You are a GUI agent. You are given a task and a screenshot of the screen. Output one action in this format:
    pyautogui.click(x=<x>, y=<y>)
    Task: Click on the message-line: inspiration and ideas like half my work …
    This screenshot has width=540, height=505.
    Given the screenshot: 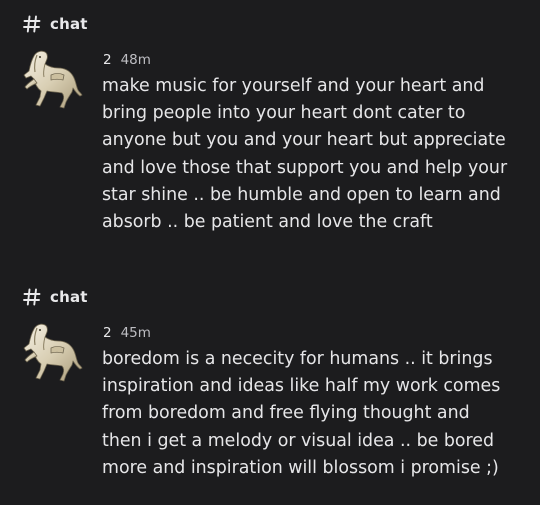 What is the action you would take?
    pyautogui.click(x=301, y=386)
    